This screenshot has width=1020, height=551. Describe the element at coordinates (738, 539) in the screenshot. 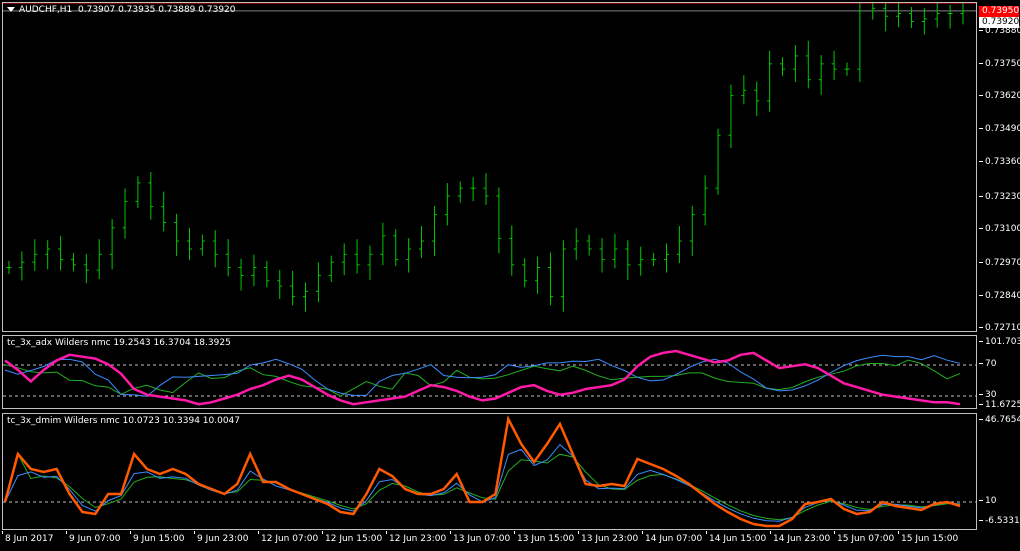

I see `time-label: 14 Jun 15:00` at that location.